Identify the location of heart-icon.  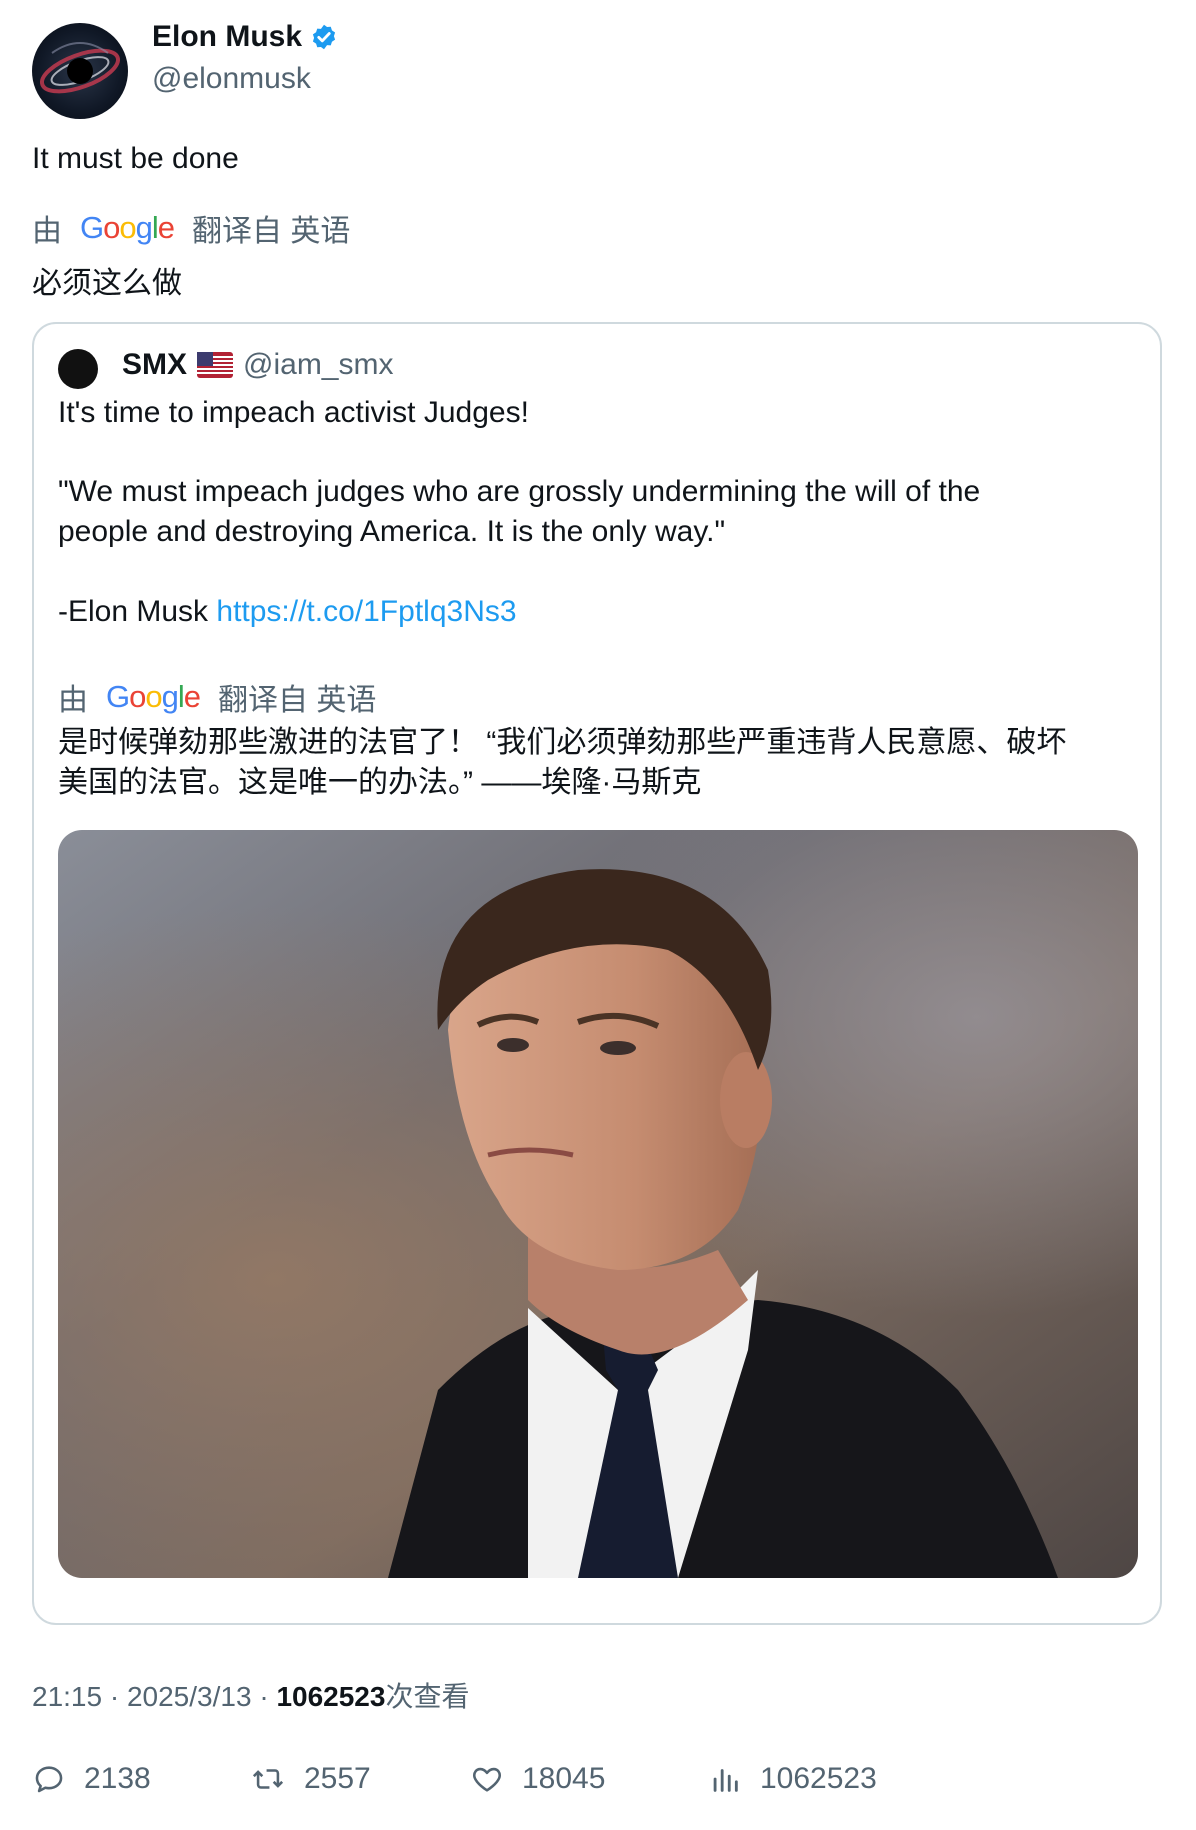
(487, 1779).